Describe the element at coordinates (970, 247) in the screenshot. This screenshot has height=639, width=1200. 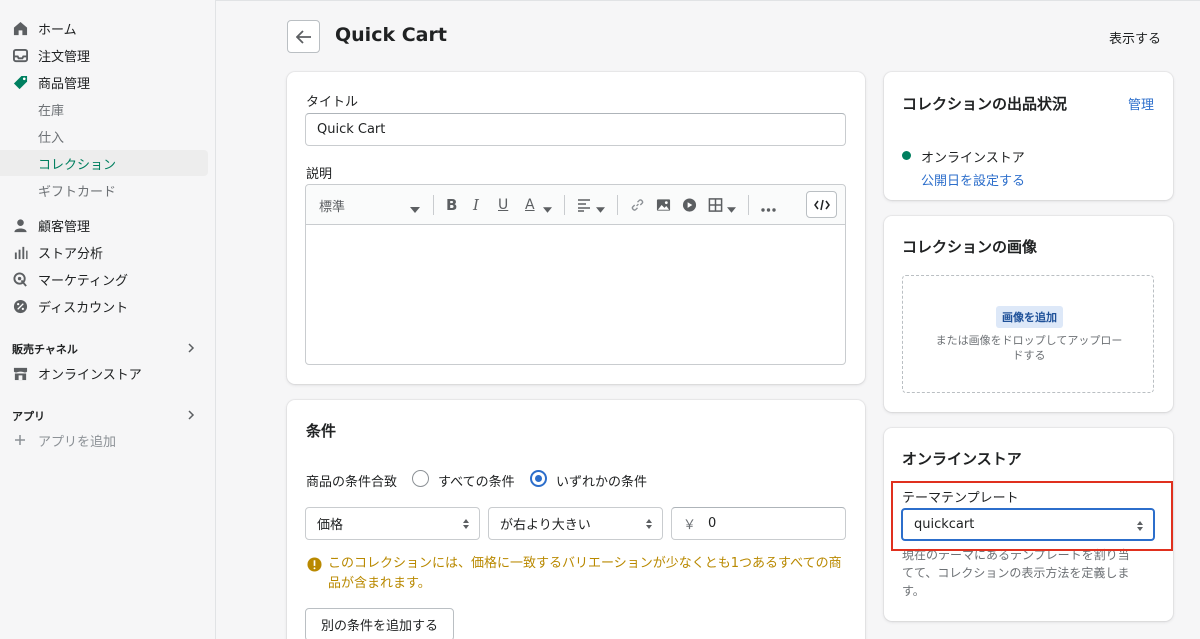
I see `collection-image-title: コレクションの画像` at that location.